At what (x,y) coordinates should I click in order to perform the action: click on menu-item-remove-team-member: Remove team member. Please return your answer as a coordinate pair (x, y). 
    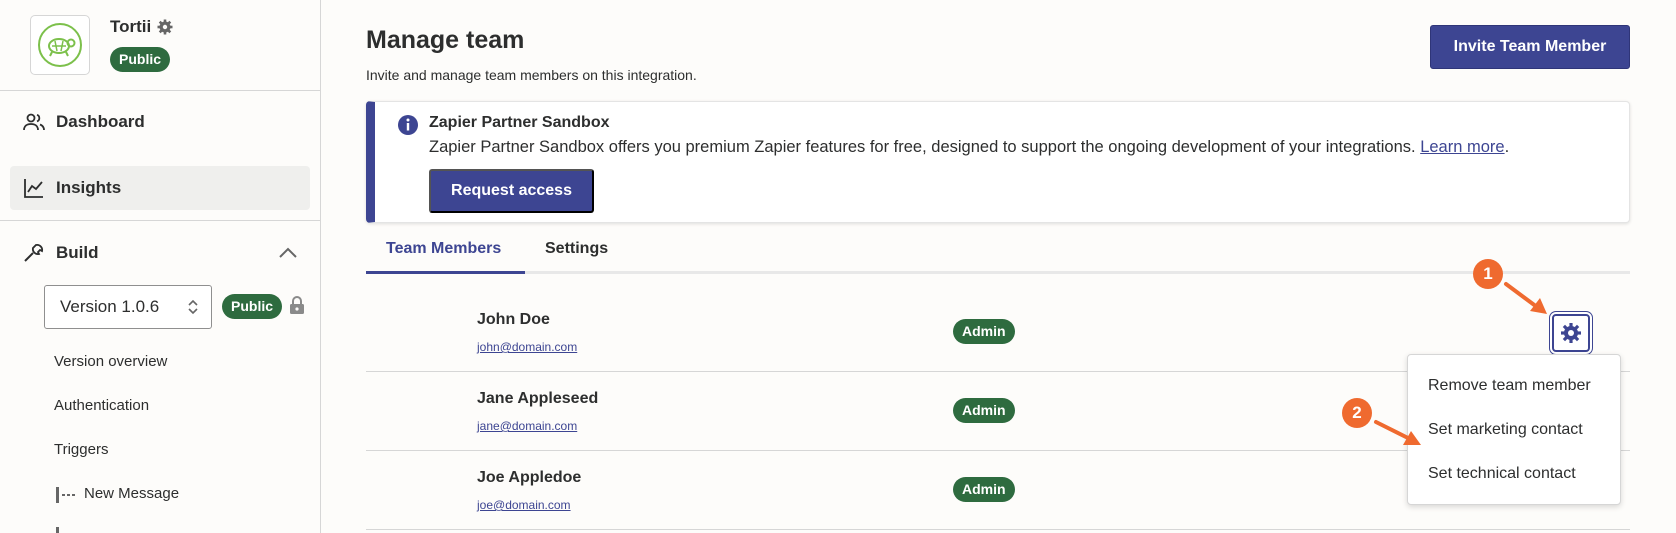
    Looking at the image, I should click on (1509, 386).